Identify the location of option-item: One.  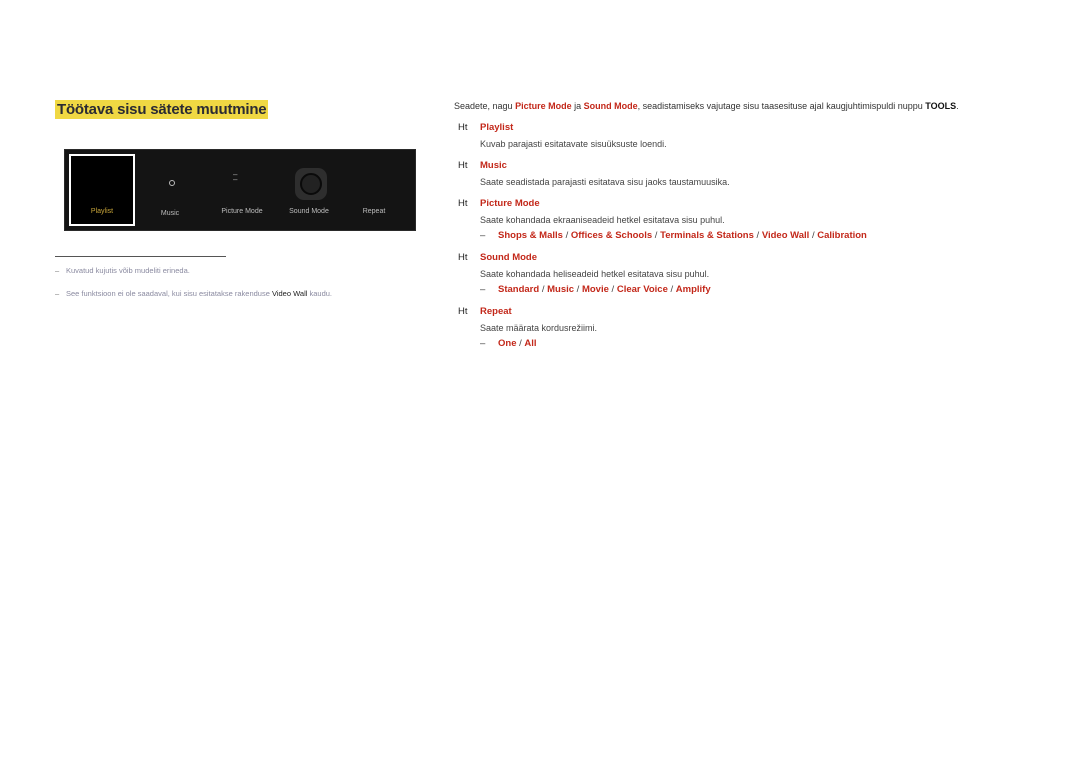
(507, 343).